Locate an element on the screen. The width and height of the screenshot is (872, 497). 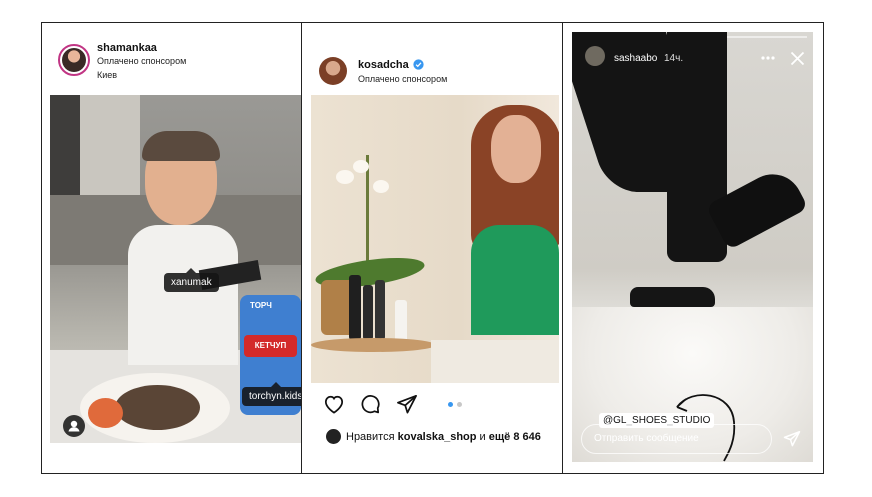
location-label: Киев is located at coordinates (107, 75).